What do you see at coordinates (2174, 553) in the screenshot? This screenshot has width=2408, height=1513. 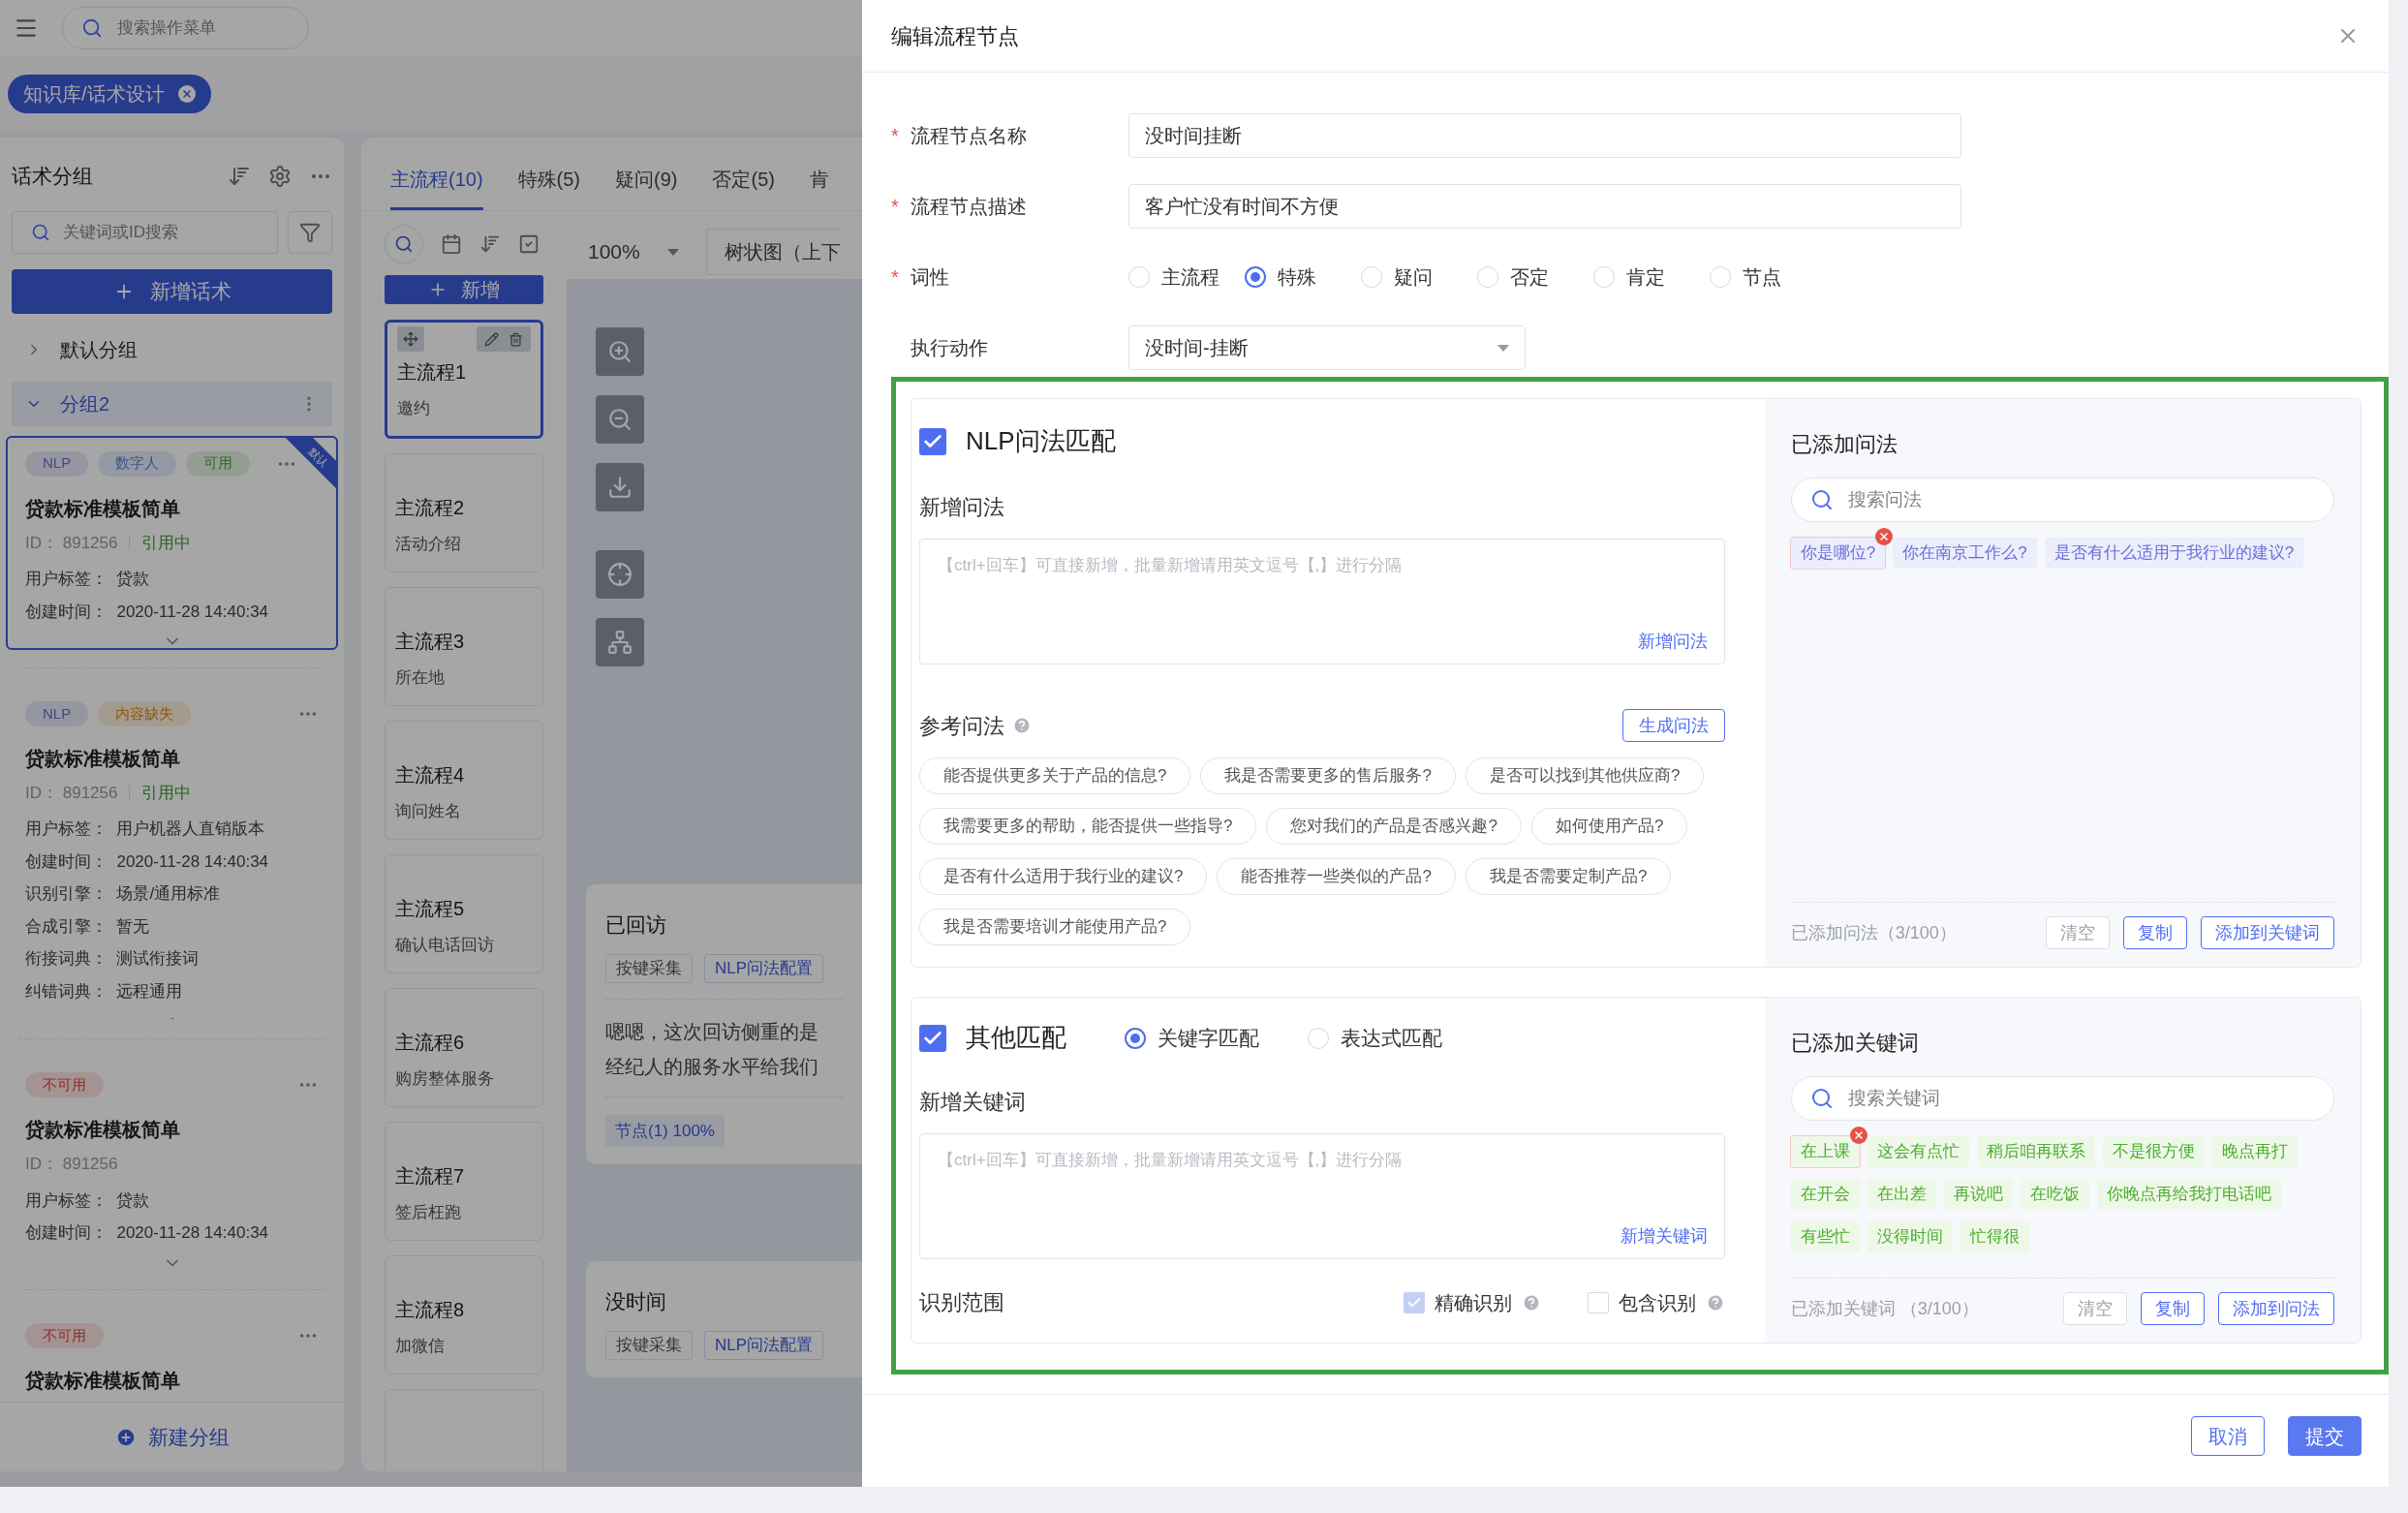 I see `question-tag: 是否有什么适用于我行业的建议?` at bounding box center [2174, 553].